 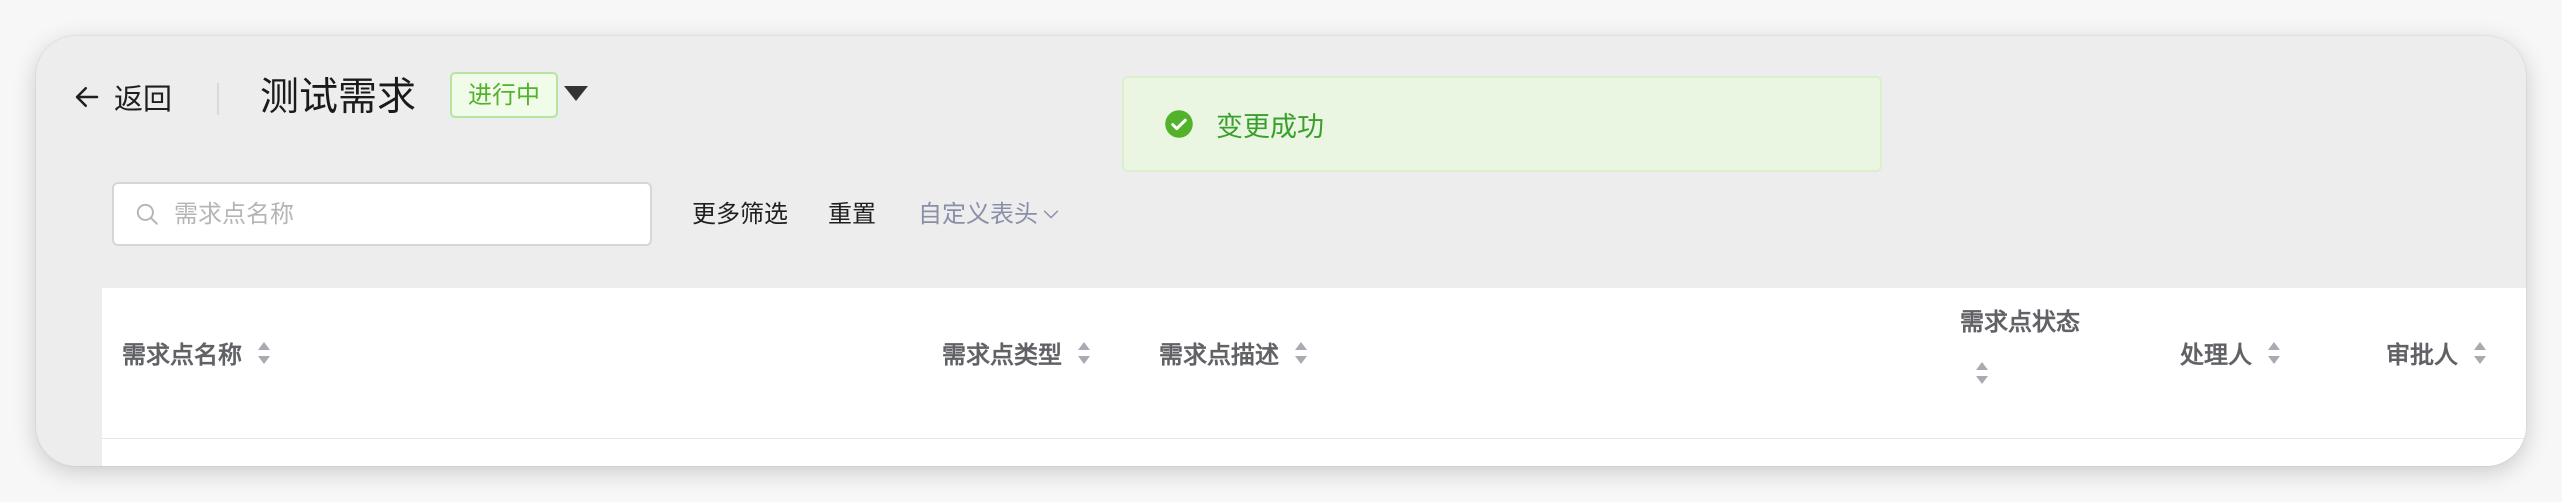 What do you see at coordinates (1502, 124) in the screenshot?
I see `success-toast: 变更成功` at bounding box center [1502, 124].